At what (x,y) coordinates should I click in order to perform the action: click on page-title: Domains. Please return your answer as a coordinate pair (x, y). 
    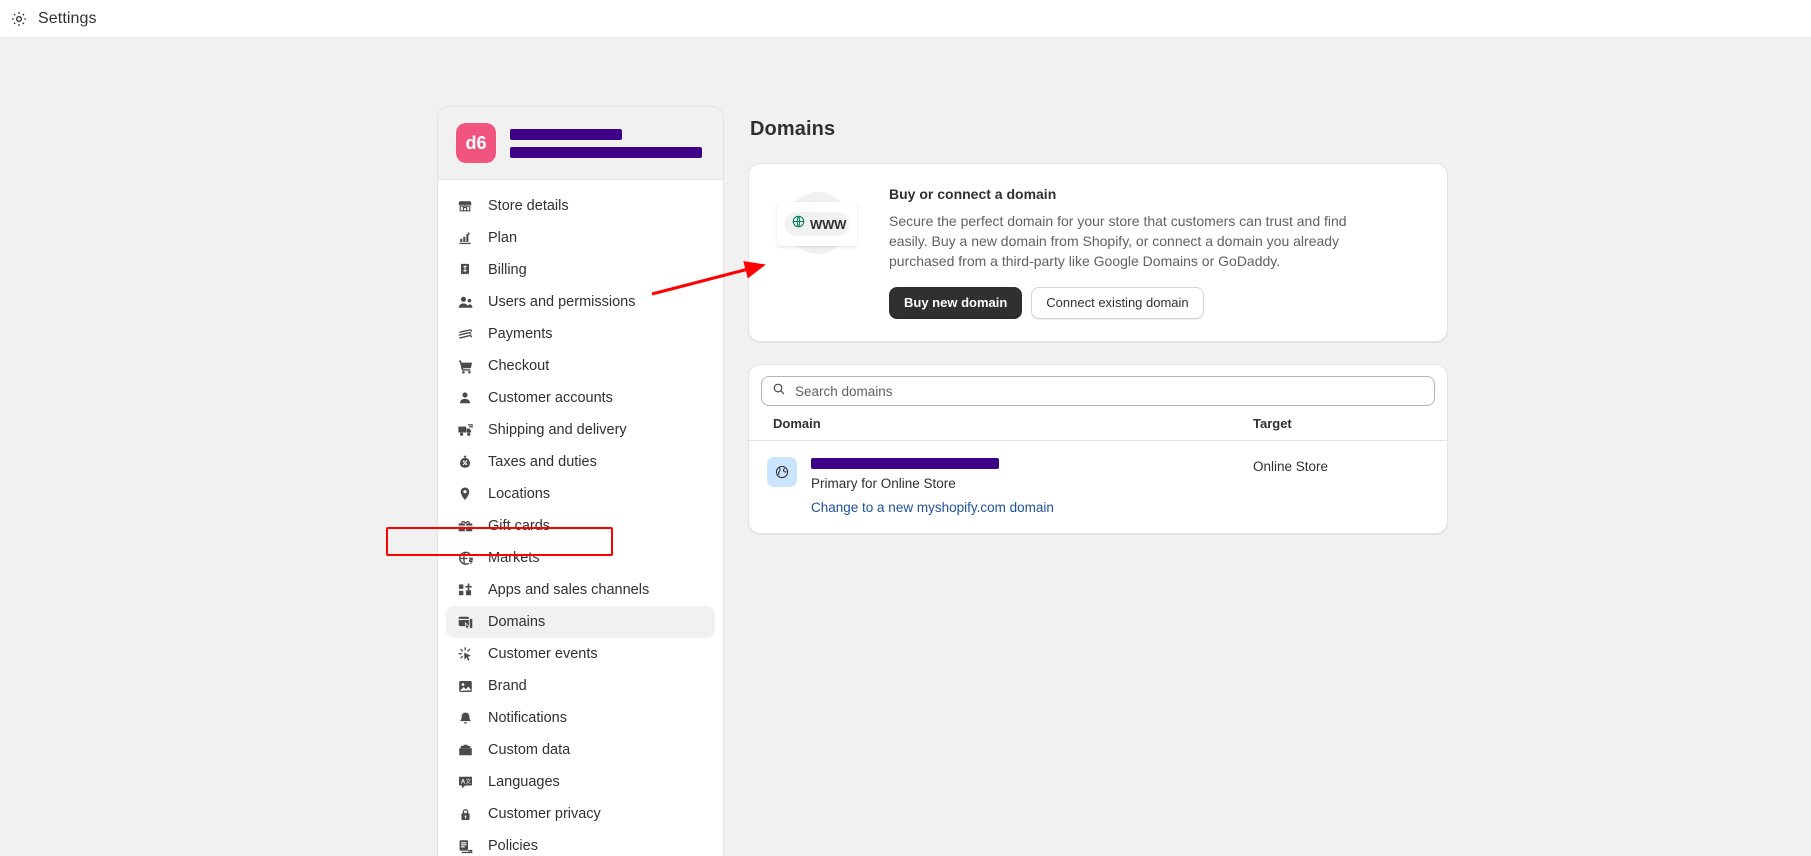
    Looking at the image, I should click on (793, 129).